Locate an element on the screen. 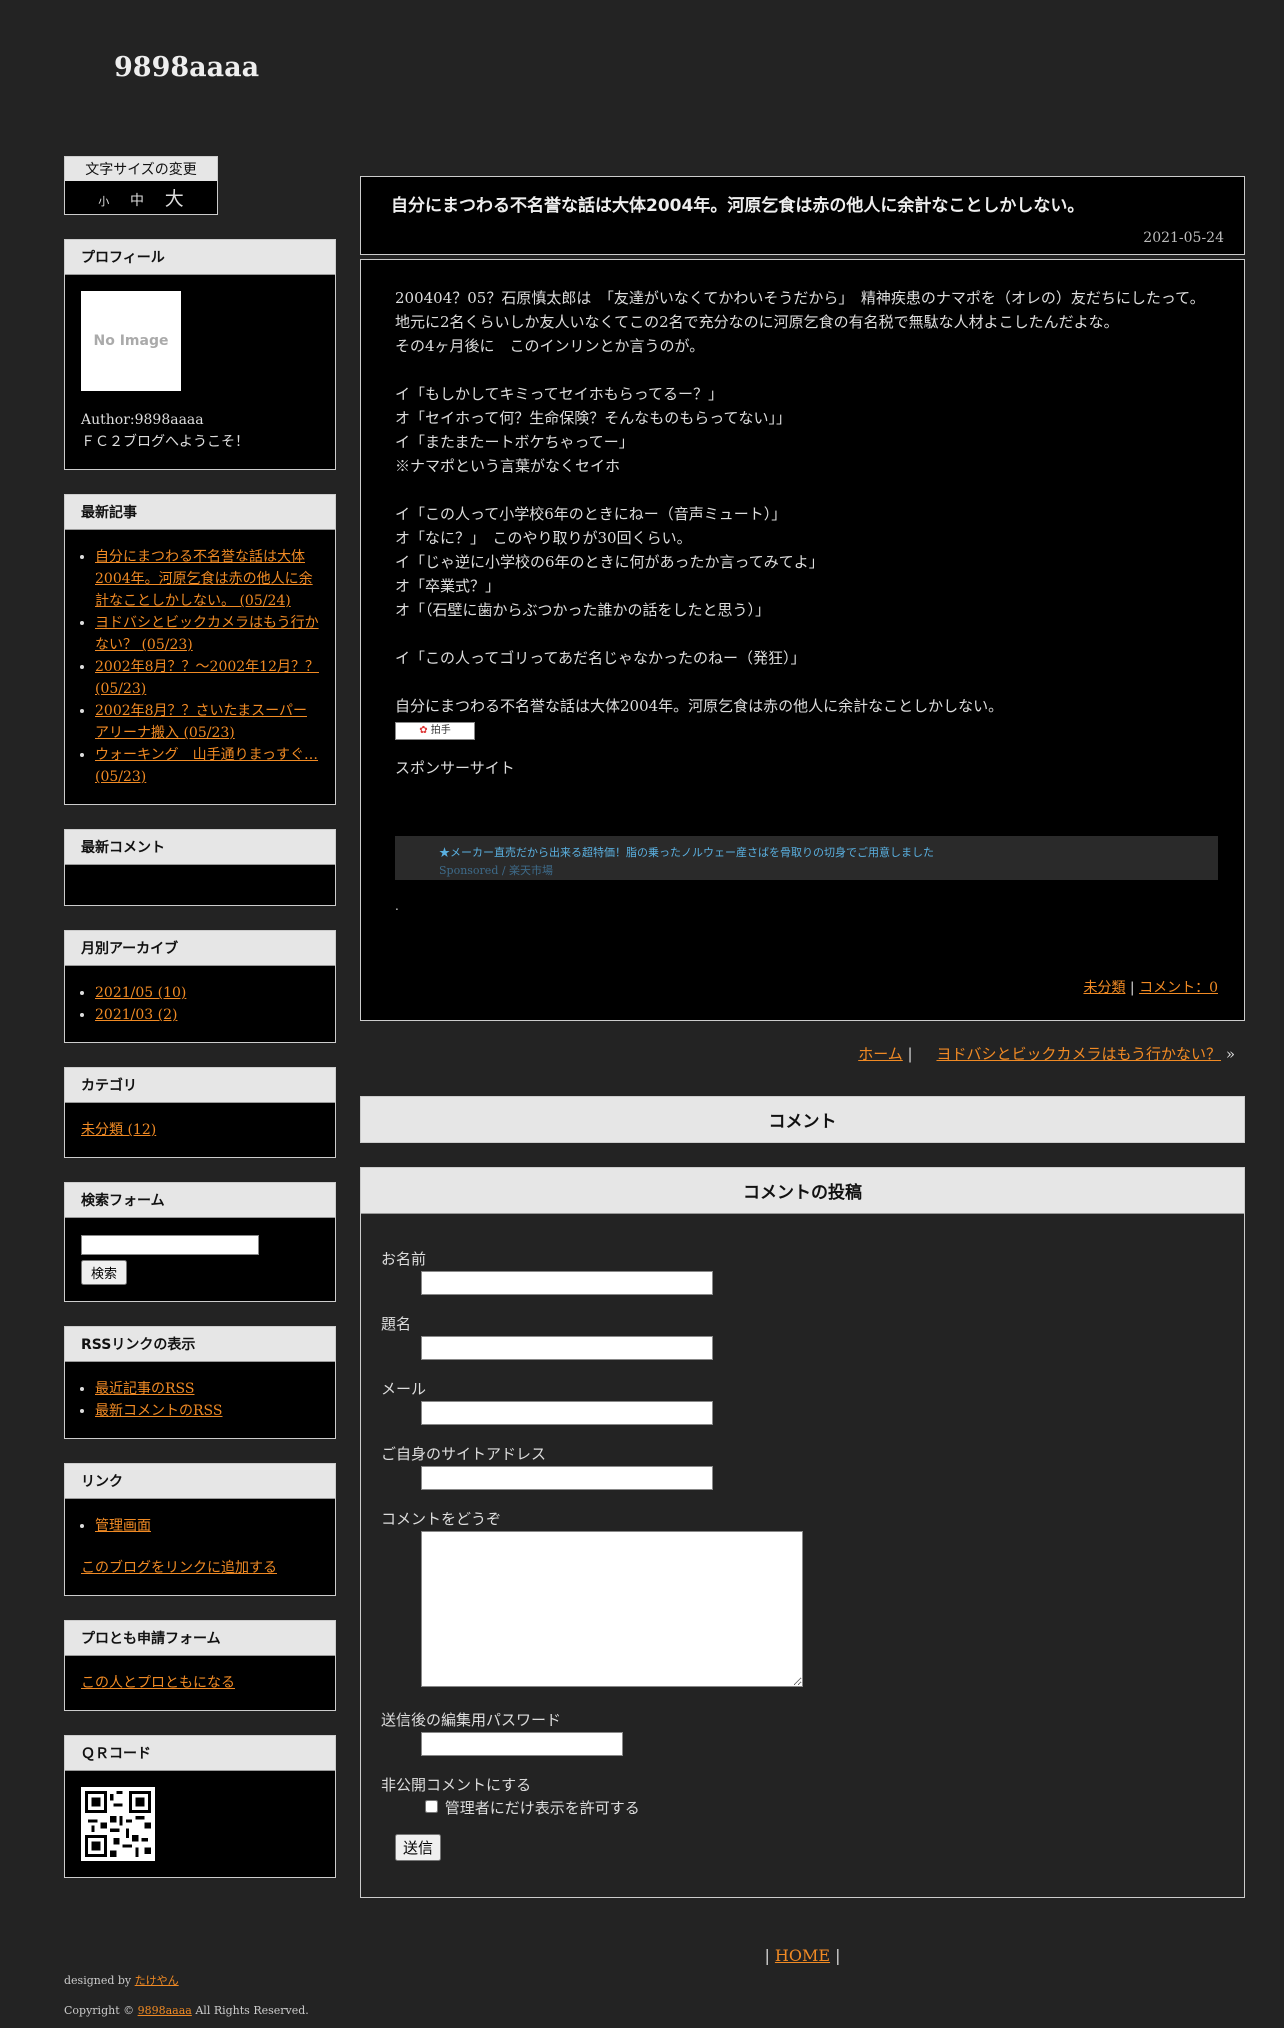 The width and height of the screenshot is (1284, 2028). entry-line: イ「またまたートボケちゃってー」 is located at coordinates (514, 442).